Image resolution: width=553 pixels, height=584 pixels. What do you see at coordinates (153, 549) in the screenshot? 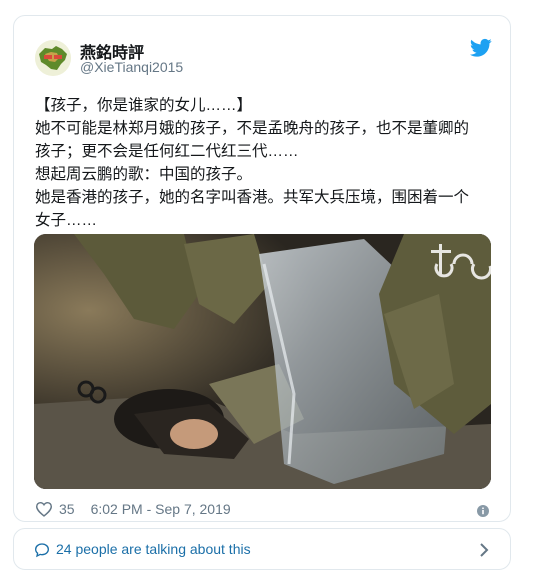
I see `conversation-label: 24 people are talking about this` at bounding box center [153, 549].